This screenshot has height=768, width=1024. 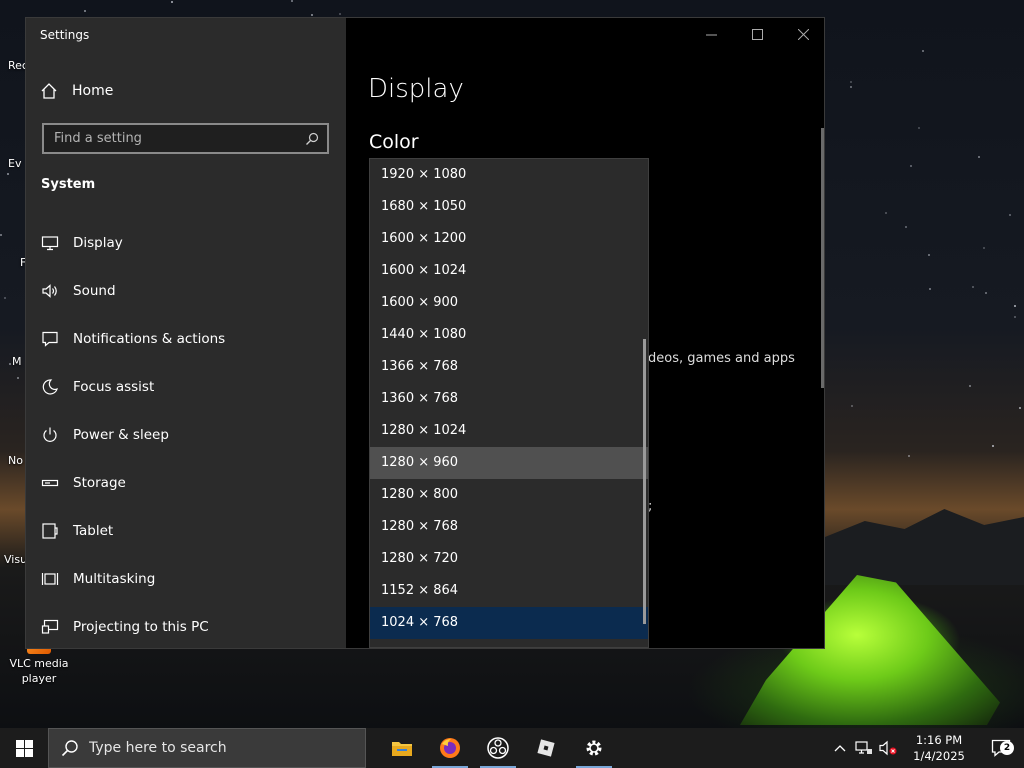 I want to click on maximize-icon, so click(x=757, y=34).